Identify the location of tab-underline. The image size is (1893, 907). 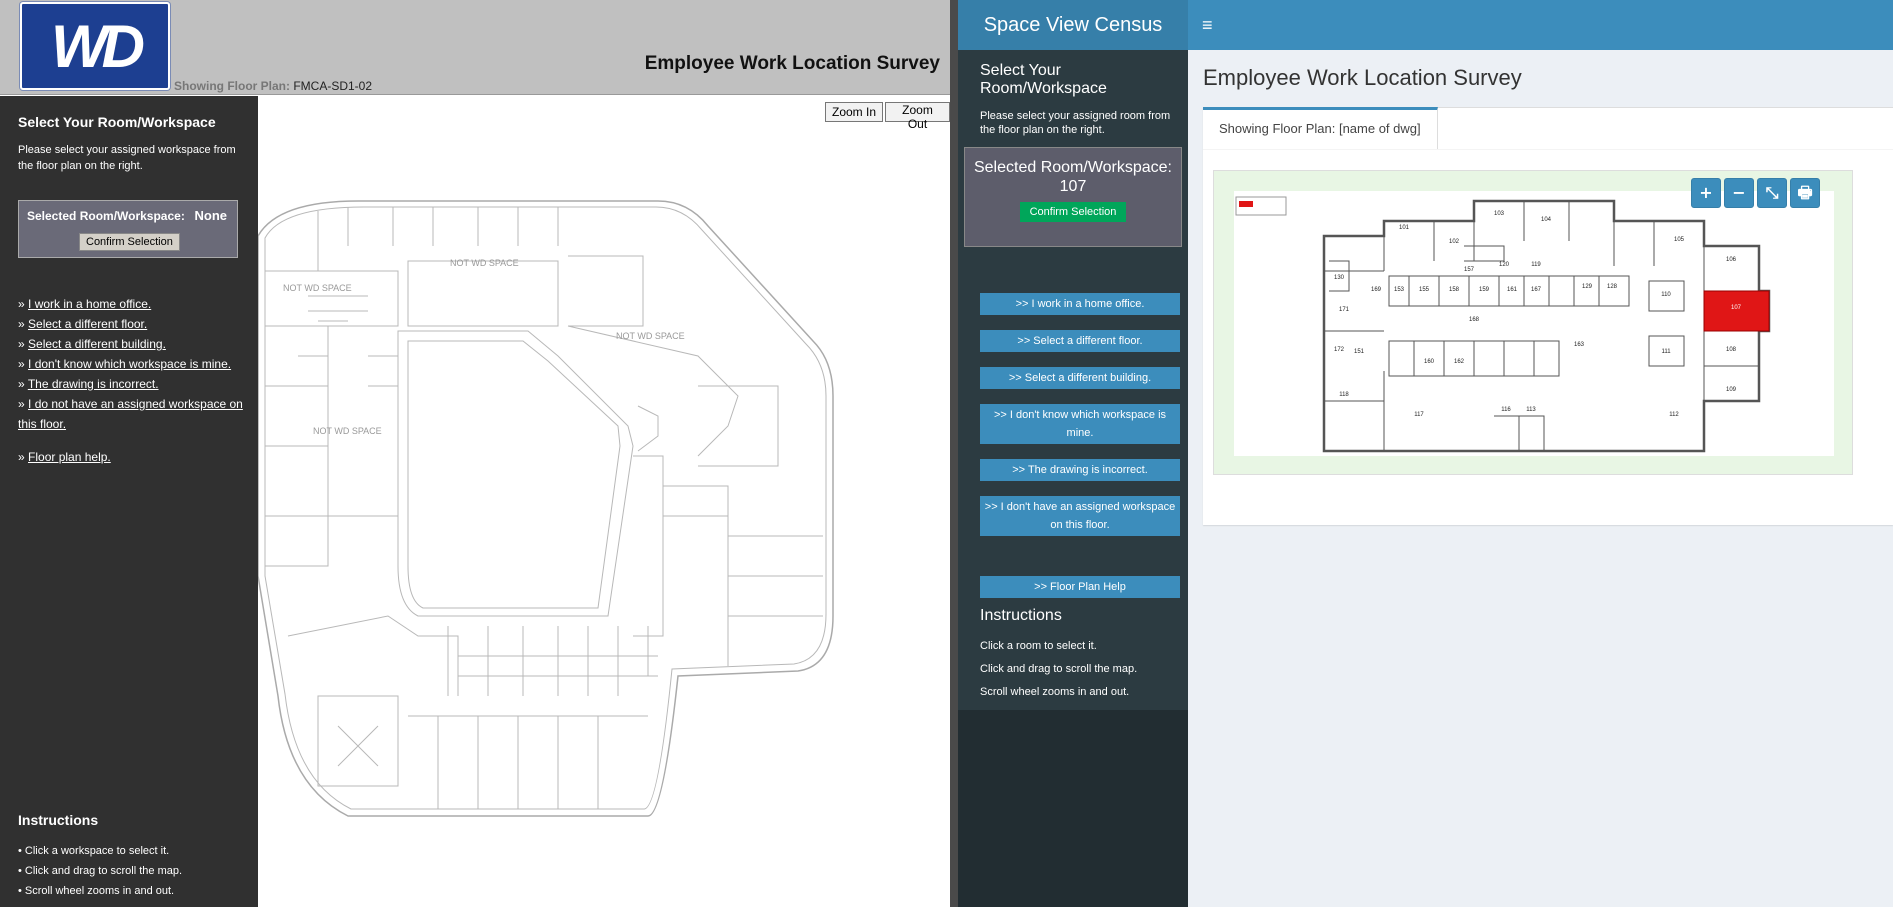
(1548, 149).